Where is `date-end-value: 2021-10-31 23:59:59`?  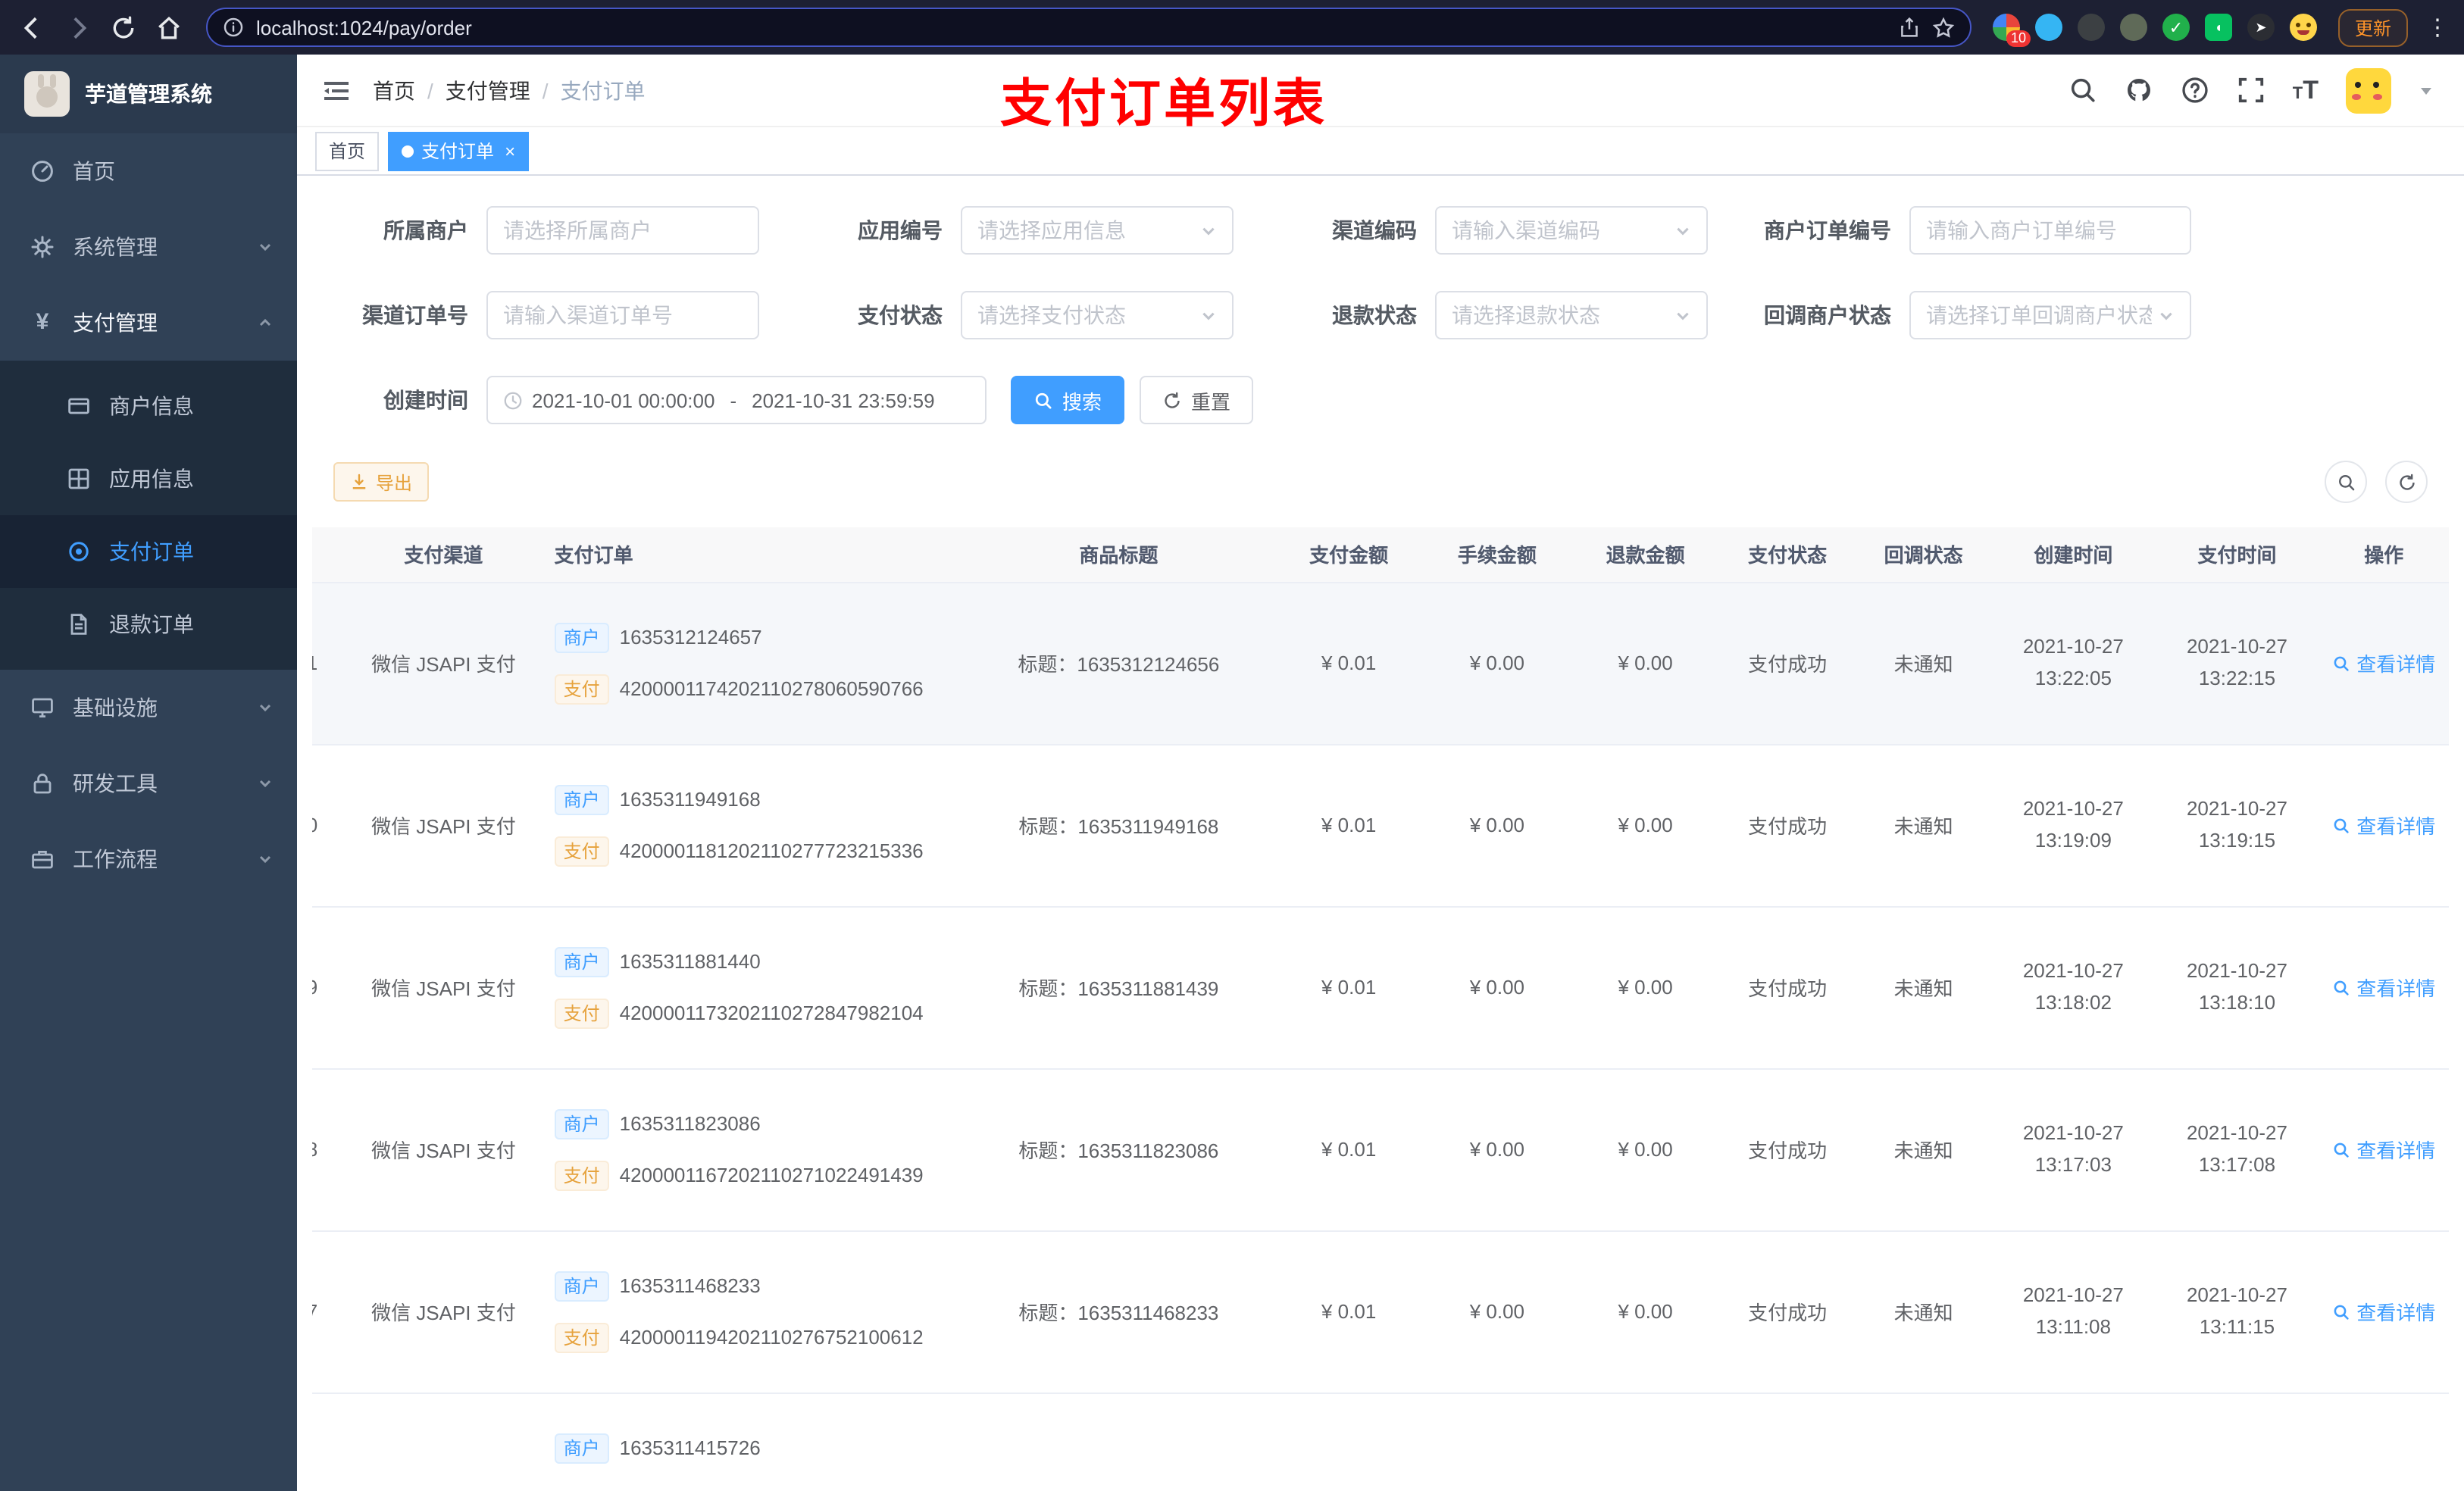
date-end-value: 2021-10-31 23:59:59 is located at coordinates (843, 400).